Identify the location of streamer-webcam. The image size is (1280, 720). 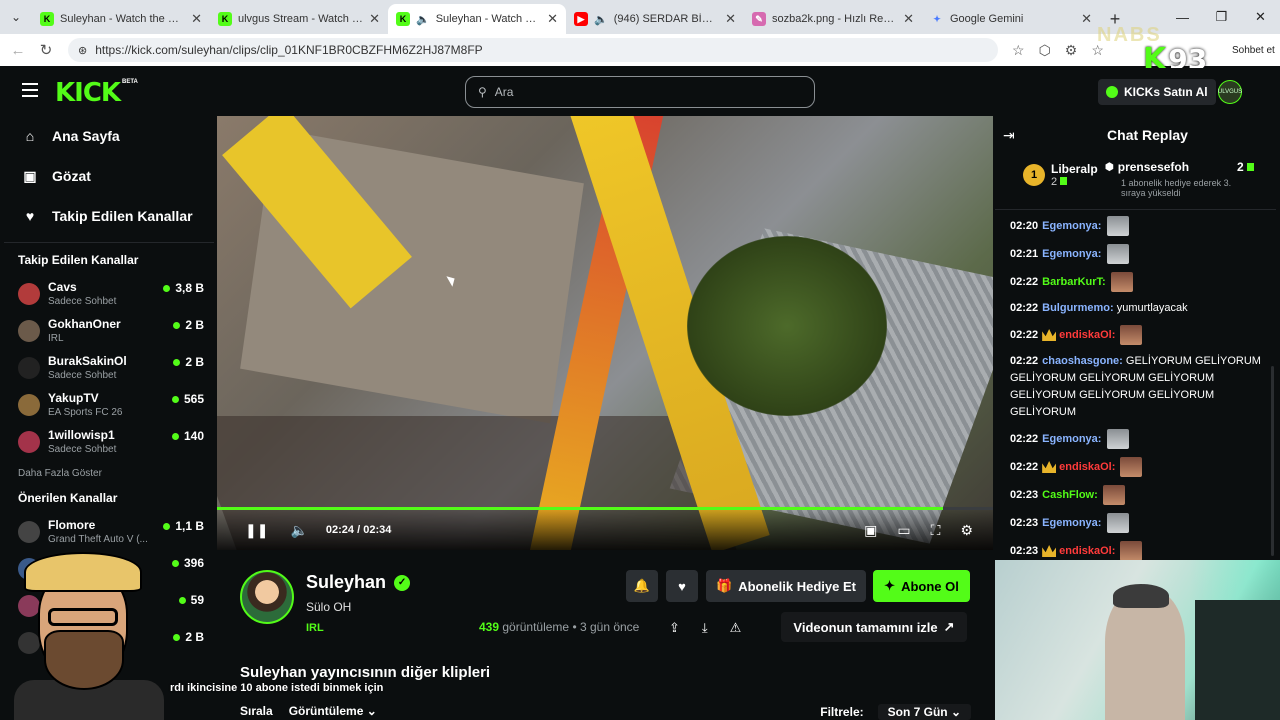
(1137, 640).